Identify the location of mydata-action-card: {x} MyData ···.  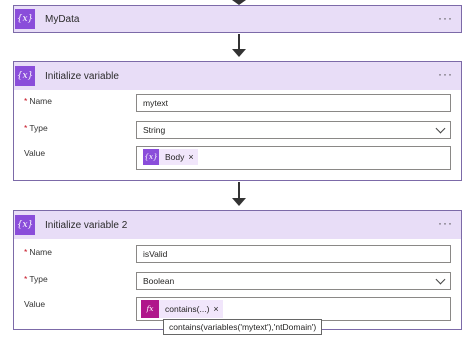
(237, 19).